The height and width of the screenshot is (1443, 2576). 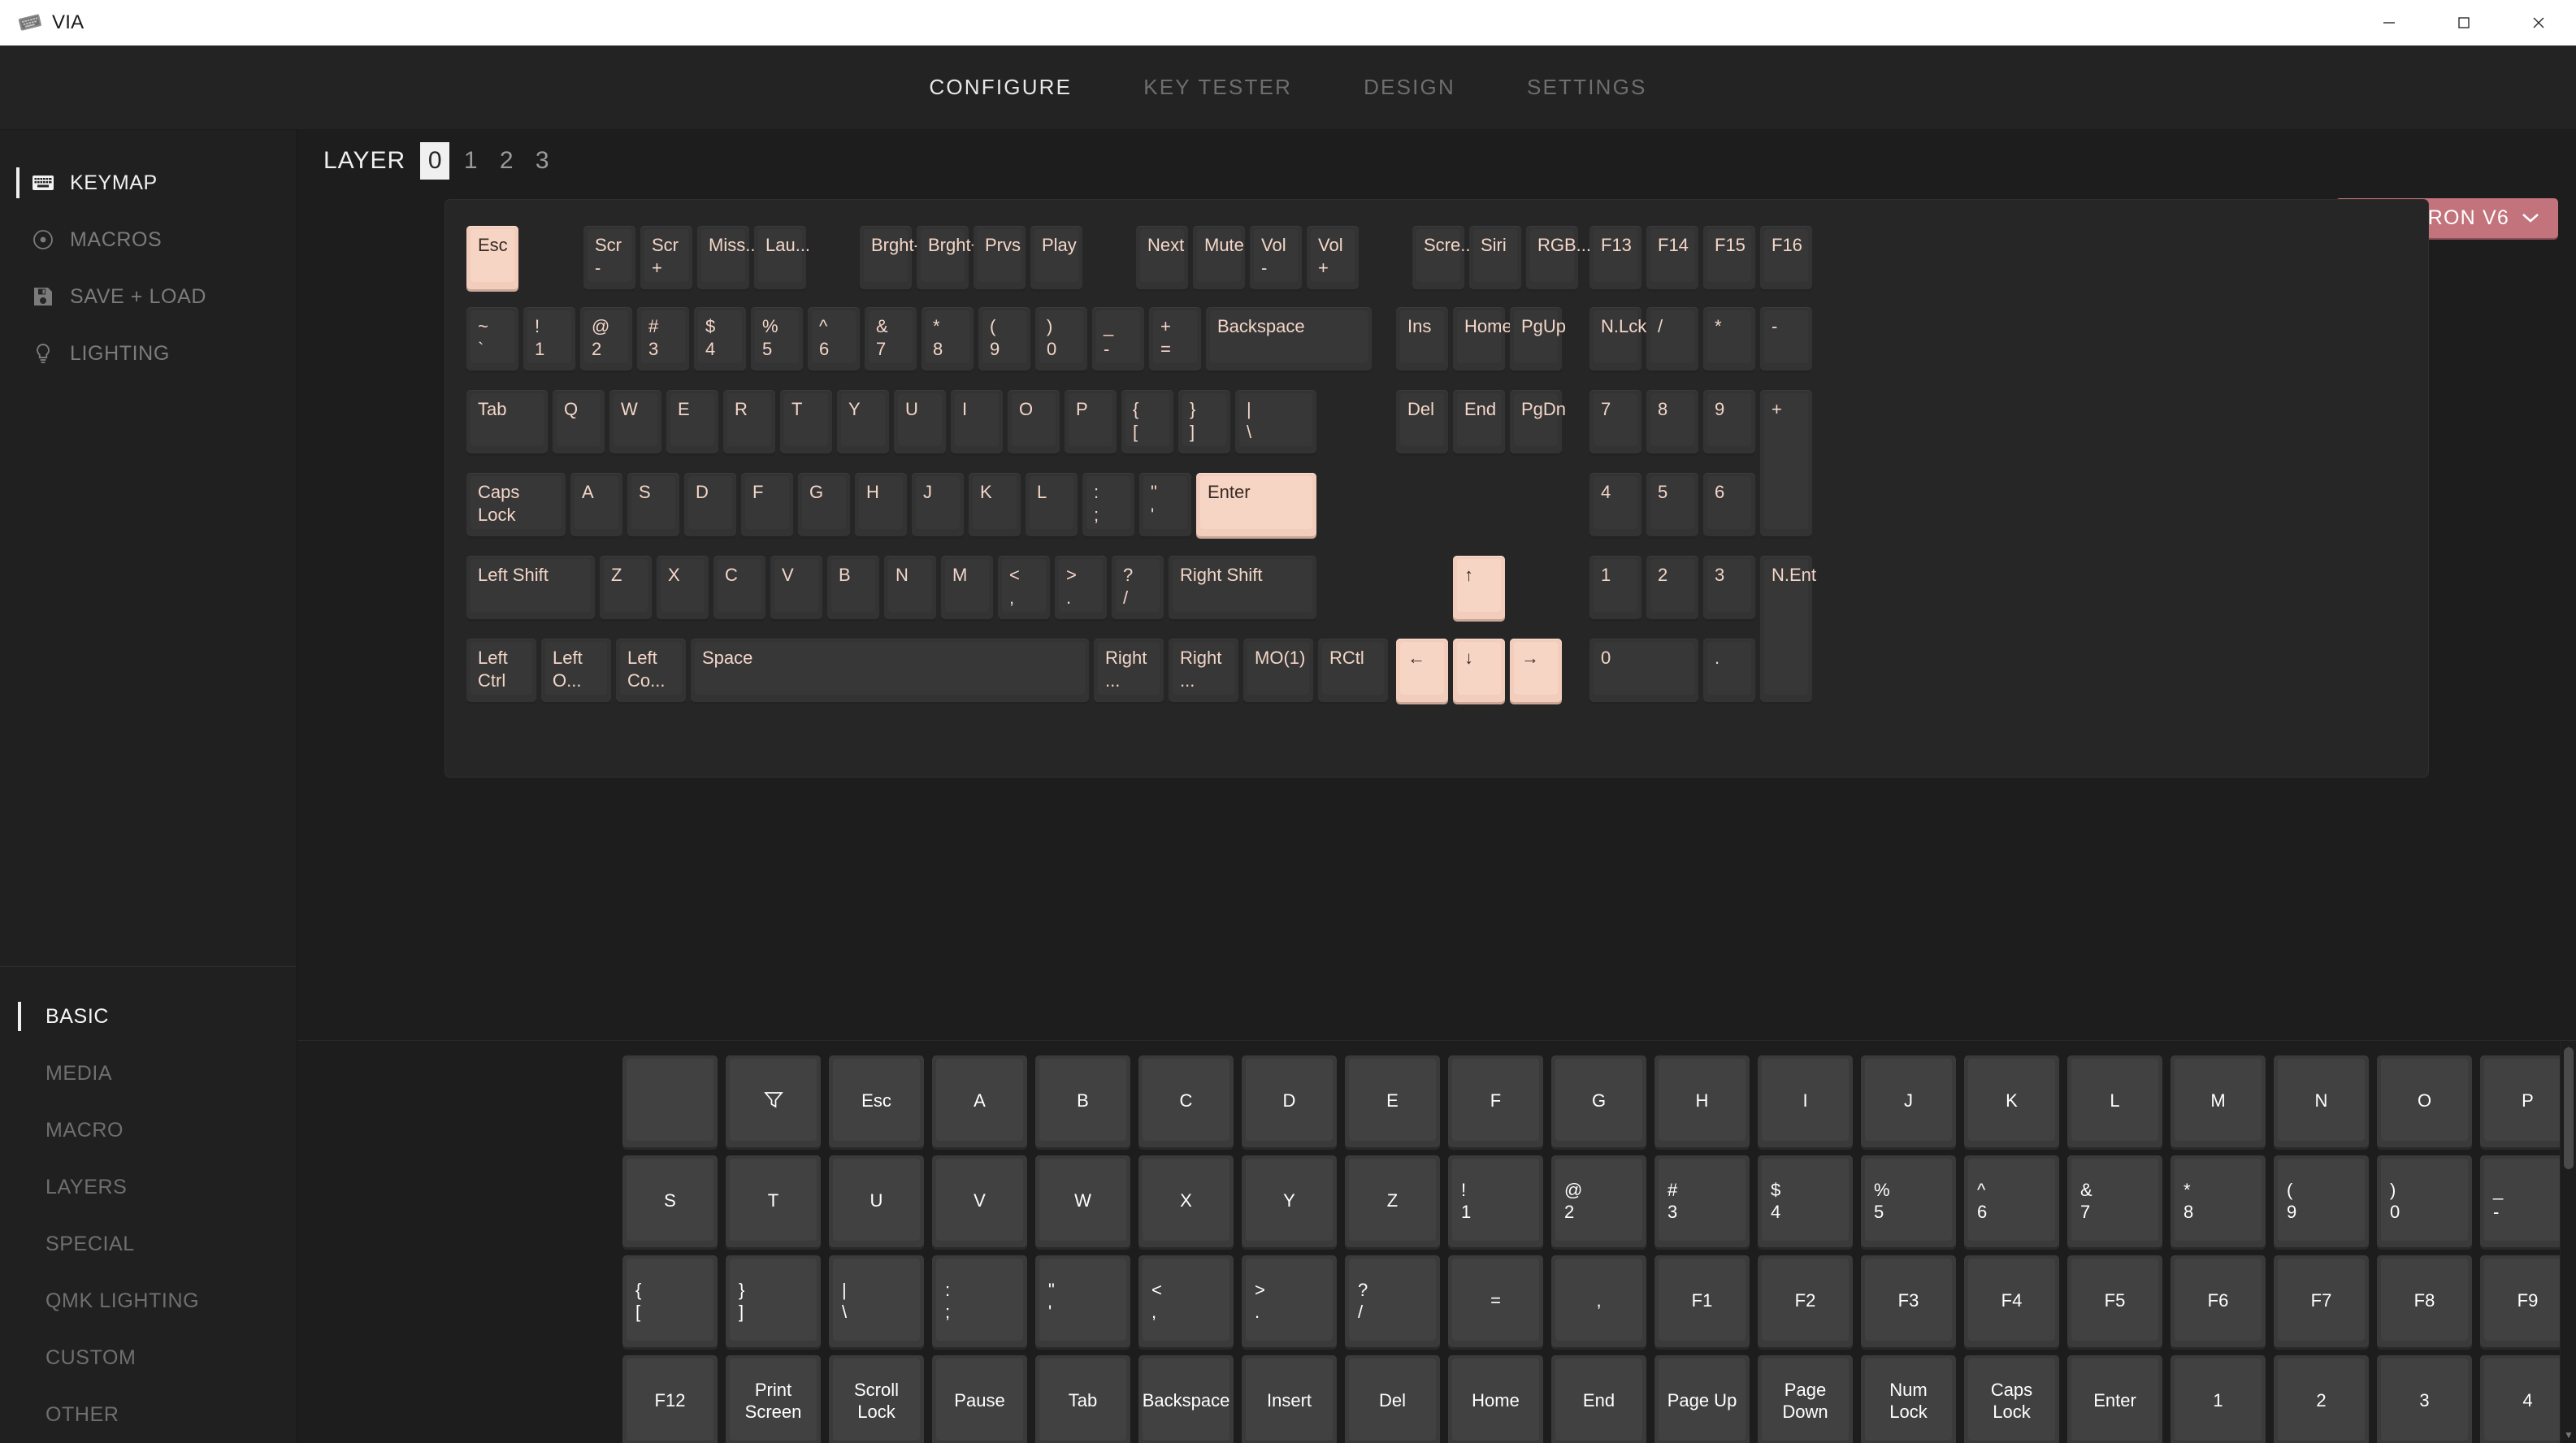 I want to click on keyboard-key-del: Del, so click(x=1422, y=422).